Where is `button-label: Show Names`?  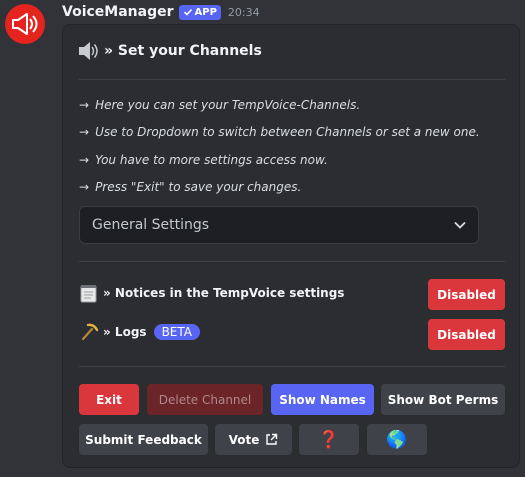 button-label: Show Names is located at coordinates (322, 399).